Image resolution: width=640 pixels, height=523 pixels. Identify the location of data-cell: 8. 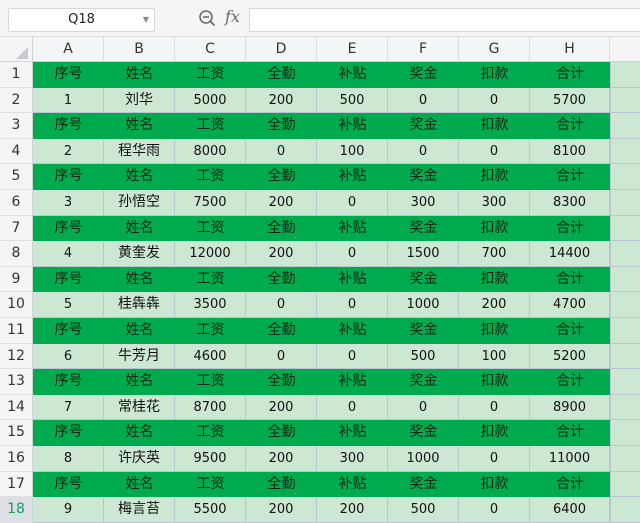
(68, 459).